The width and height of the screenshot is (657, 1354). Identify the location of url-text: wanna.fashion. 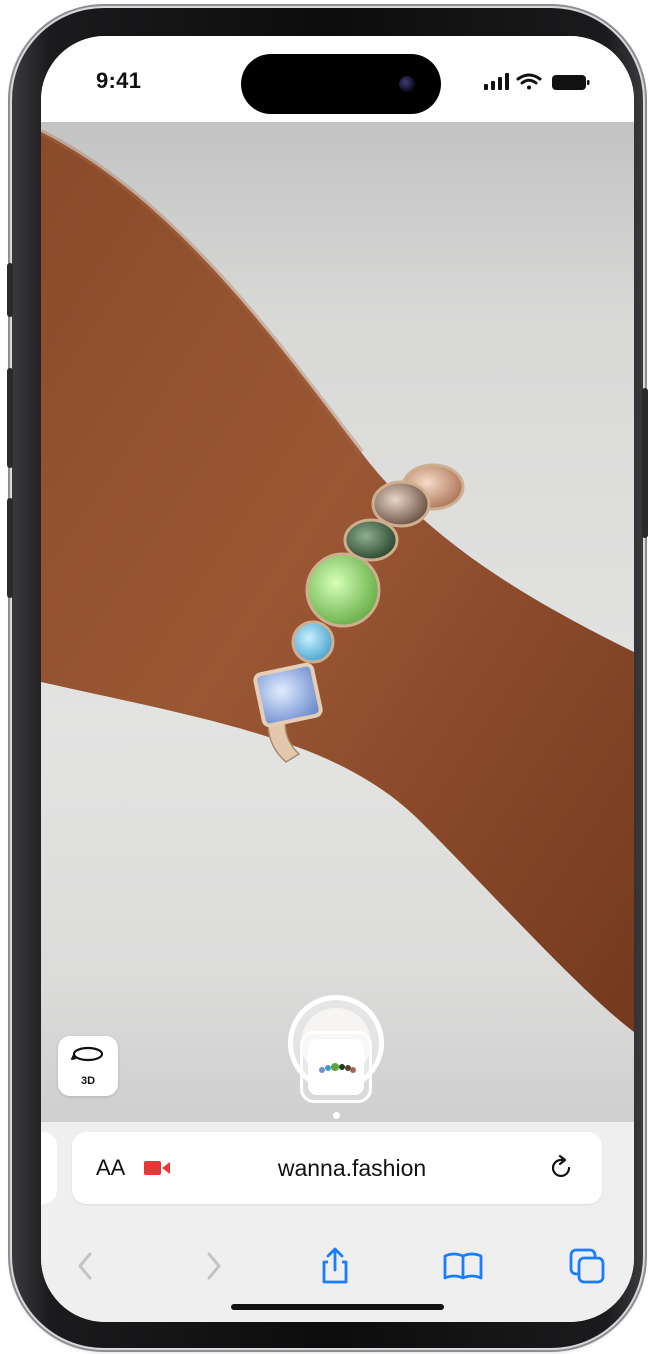
(352, 1168).